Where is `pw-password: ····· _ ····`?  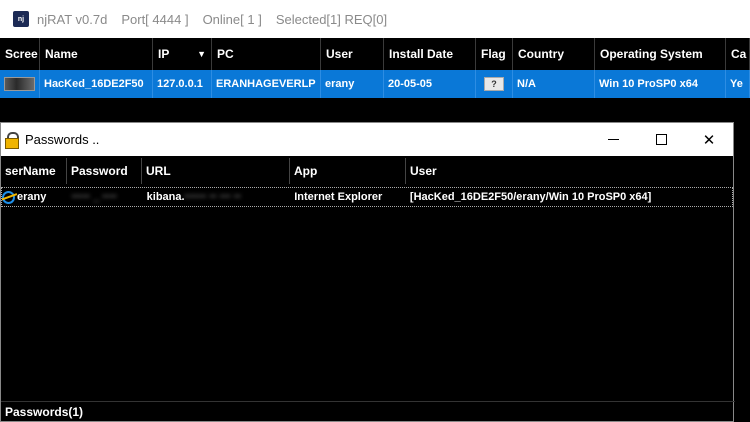
pw-password: ····· _ ···· is located at coordinates (94, 197).